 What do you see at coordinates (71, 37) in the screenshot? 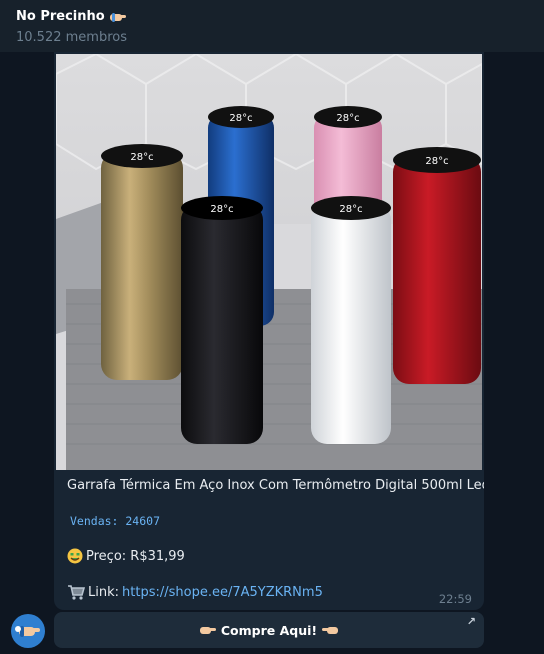
I see `member-count: 10.522 membros` at bounding box center [71, 37].